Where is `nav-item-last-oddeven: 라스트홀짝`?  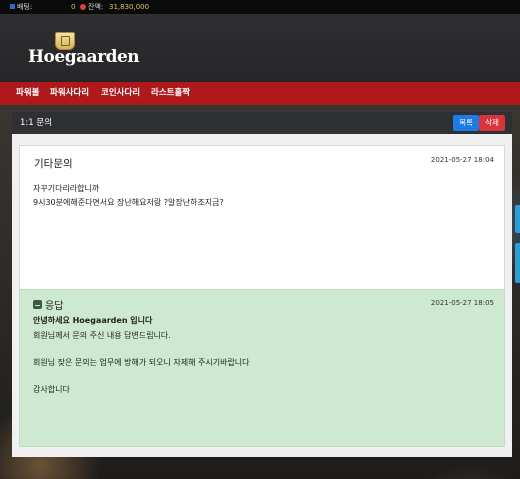 nav-item-last-oddeven: 라스트홀짝 is located at coordinates (170, 93).